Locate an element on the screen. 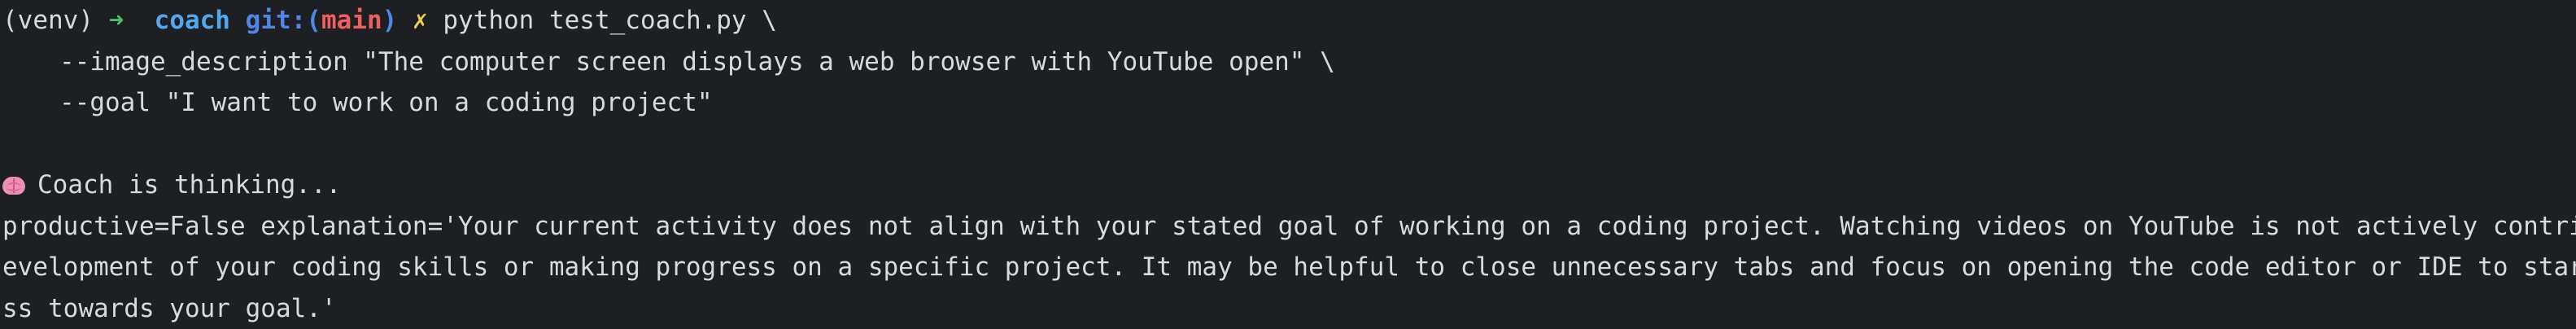 This screenshot has width=2576, height=329. git-label-open: git:( is located at coordinates (283, 20).